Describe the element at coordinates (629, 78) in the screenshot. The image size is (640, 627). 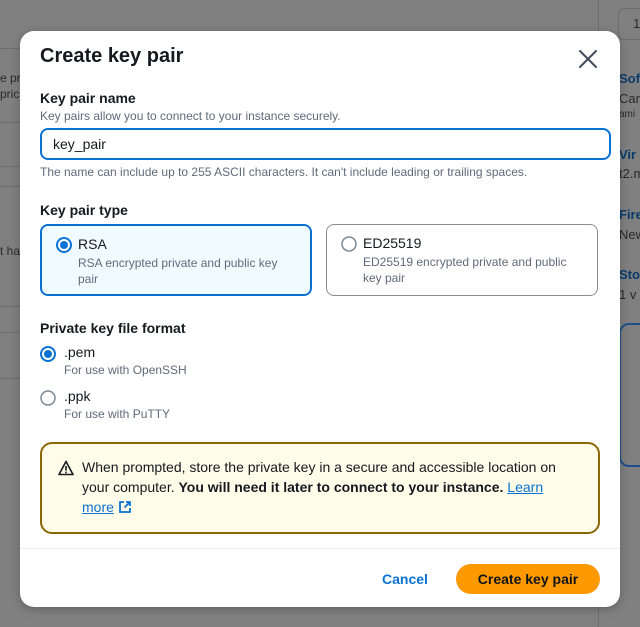
I see `bg-text-fragment: Sof` at that location.